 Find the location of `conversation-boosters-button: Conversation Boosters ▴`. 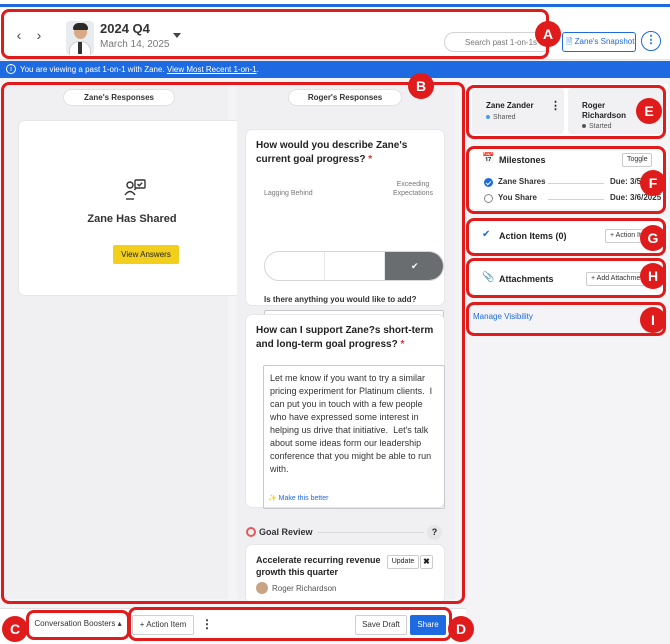

conversation-boosters-button: Conversation Boosters ▴ is located at coordinates (78, 625).